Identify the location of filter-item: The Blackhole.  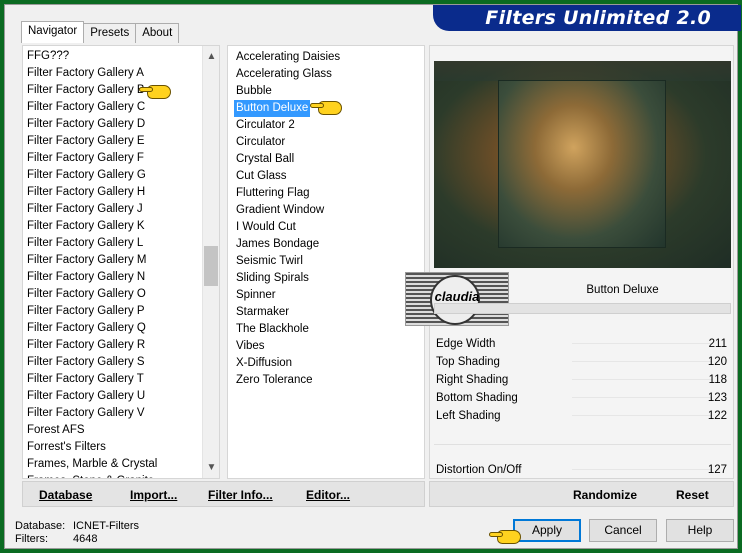
(272, 329).